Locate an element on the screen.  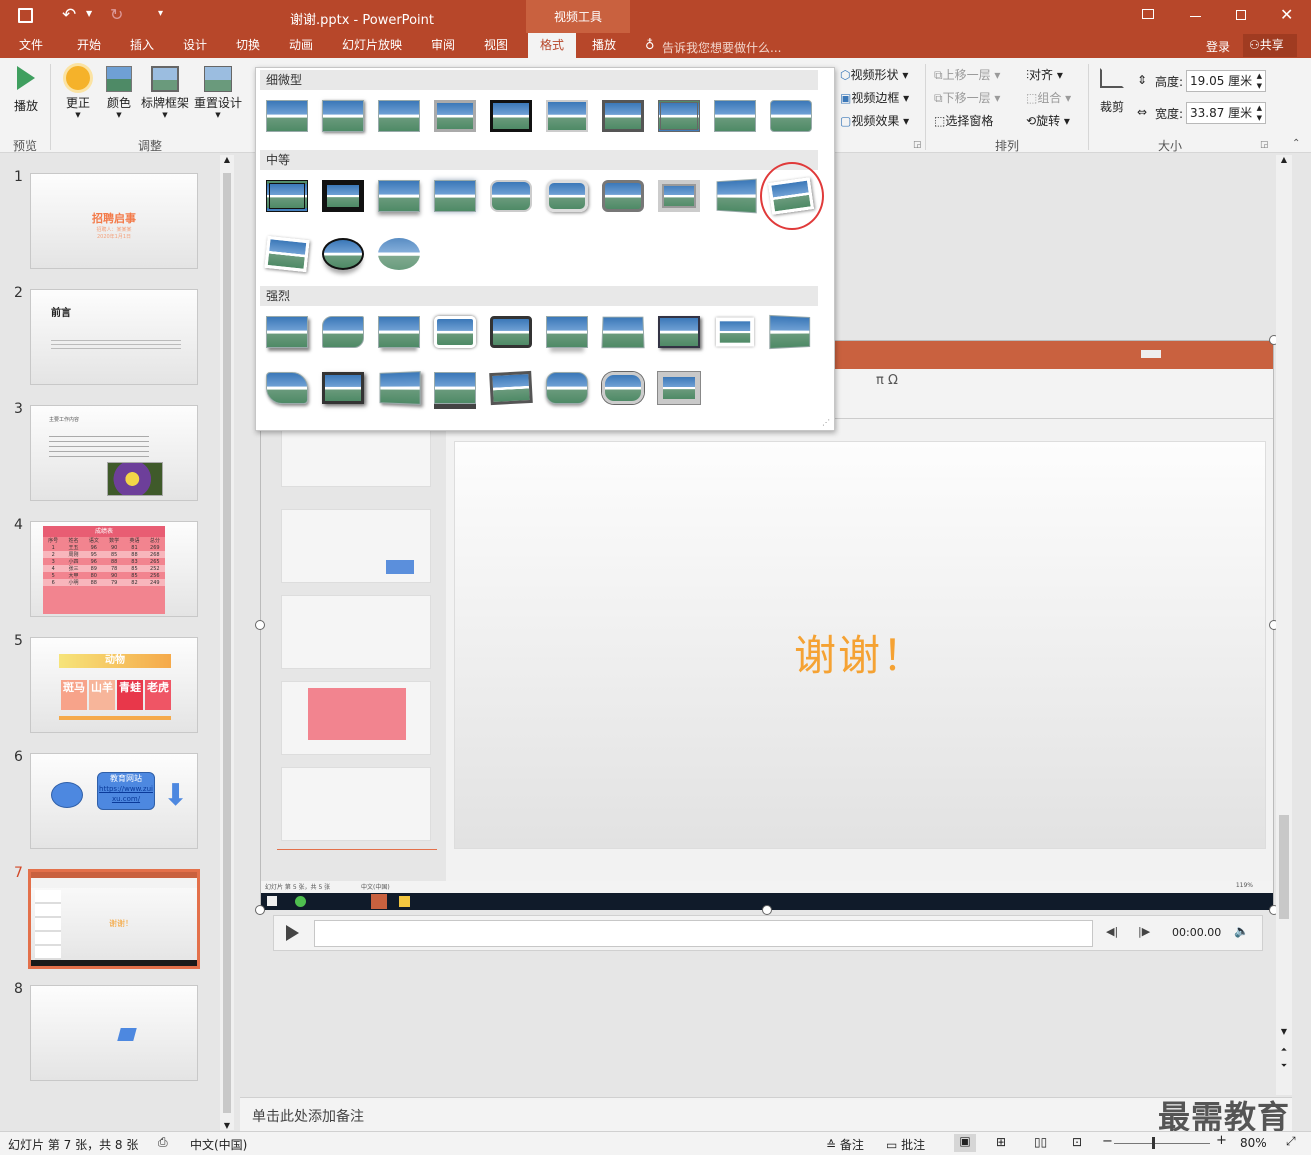
zoom-in-icon: + is located at coordinates (1221, 1140).